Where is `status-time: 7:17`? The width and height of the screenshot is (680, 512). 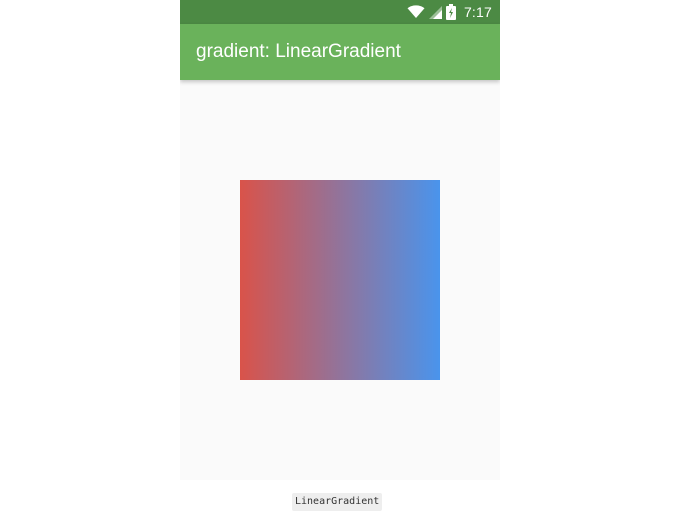 status-time: 7:17 is located at coordinates (477, 12).